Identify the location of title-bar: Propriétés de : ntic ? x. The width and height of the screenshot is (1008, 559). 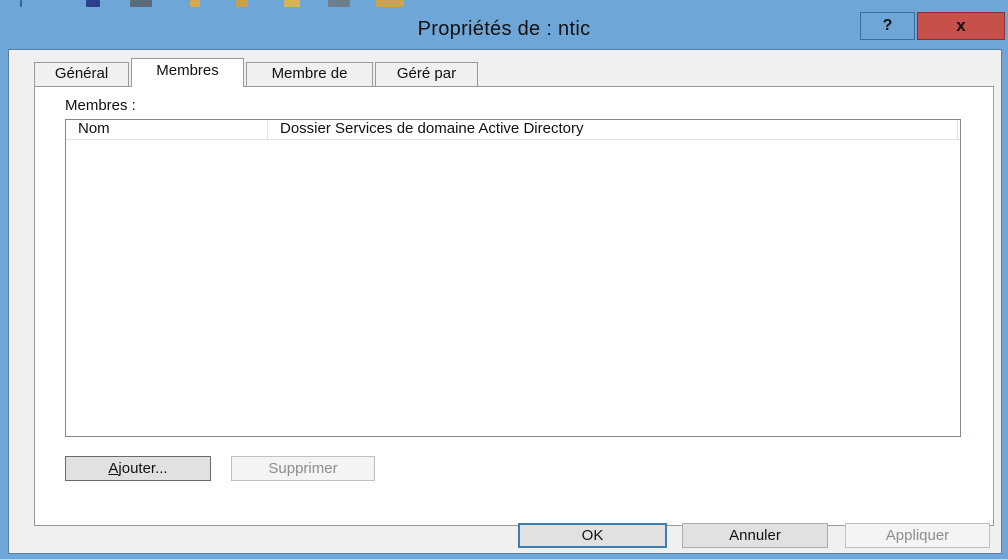
(504, 30).